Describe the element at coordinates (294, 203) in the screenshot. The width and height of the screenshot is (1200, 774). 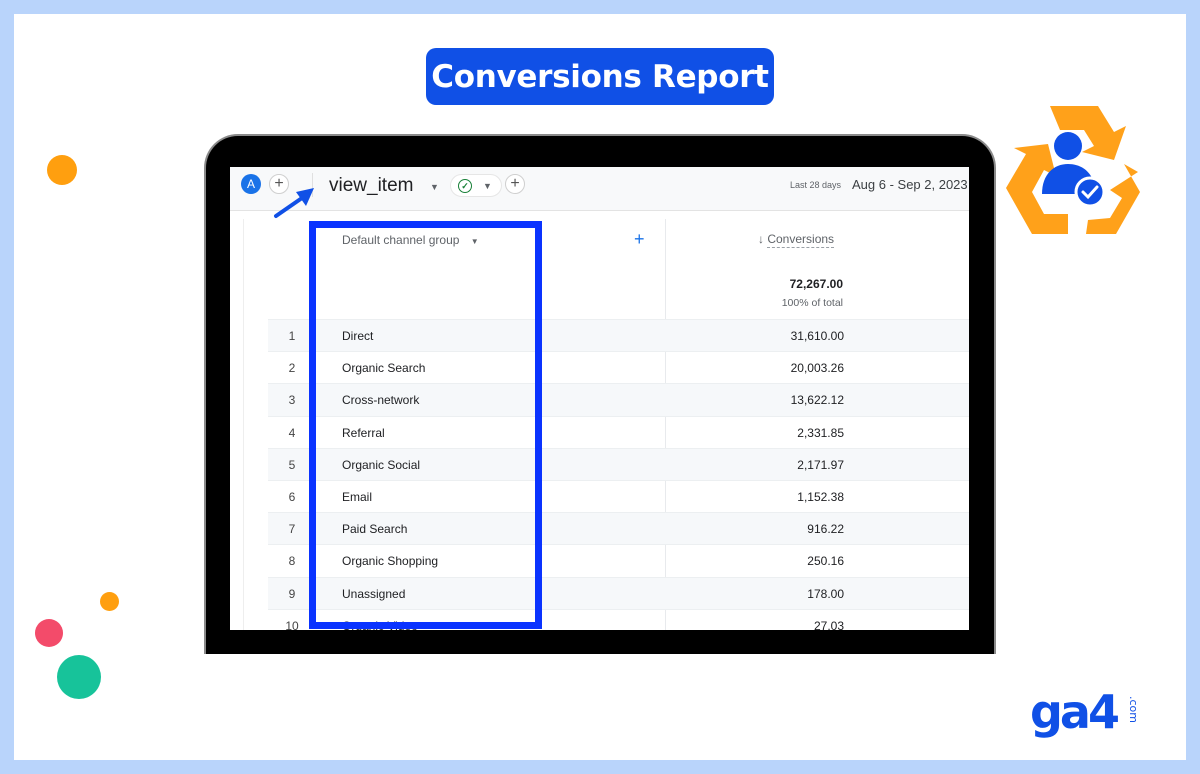
I see `pointer-arrow-icon` at that location.